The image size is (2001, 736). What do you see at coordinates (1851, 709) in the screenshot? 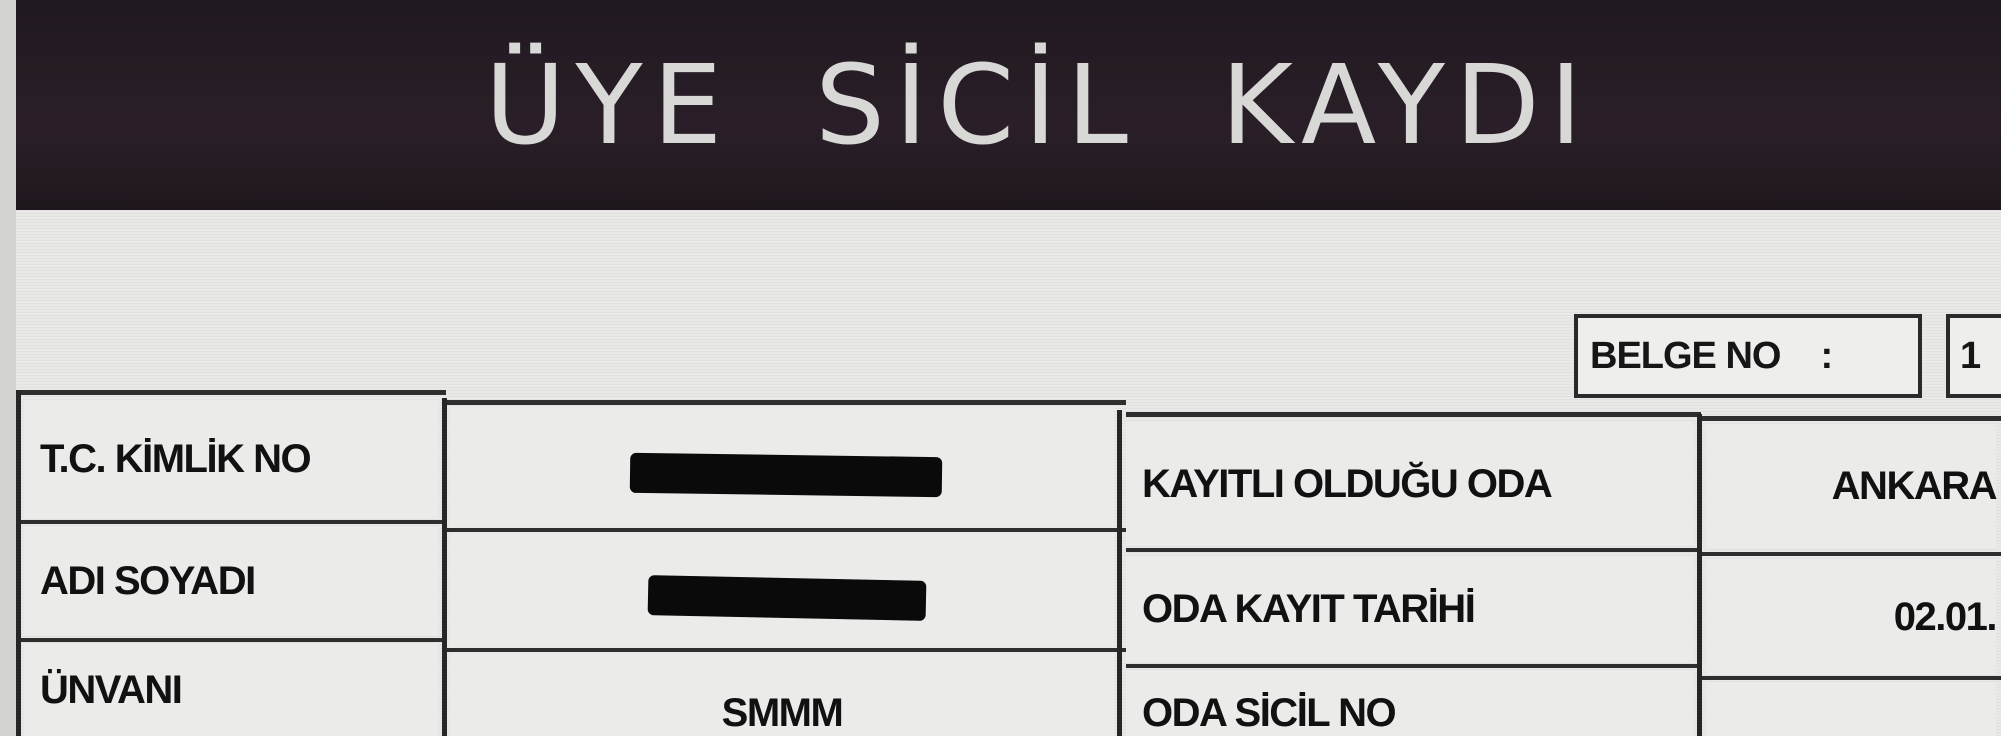
I see `oda-sicil-no-value` at bounding box center [1851, 709].